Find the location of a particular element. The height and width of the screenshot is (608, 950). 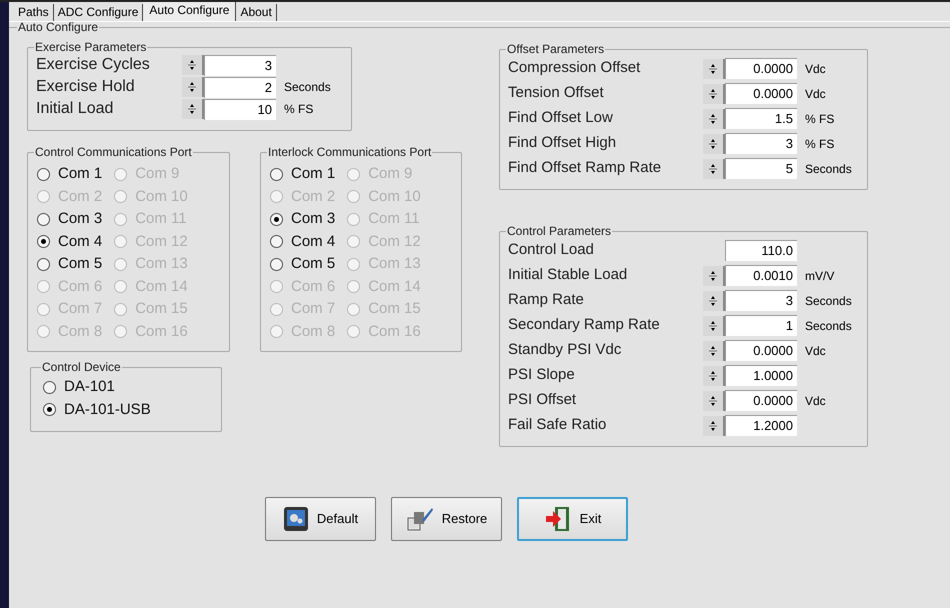

group-title: Control Device is located at coordinates (81, 367).